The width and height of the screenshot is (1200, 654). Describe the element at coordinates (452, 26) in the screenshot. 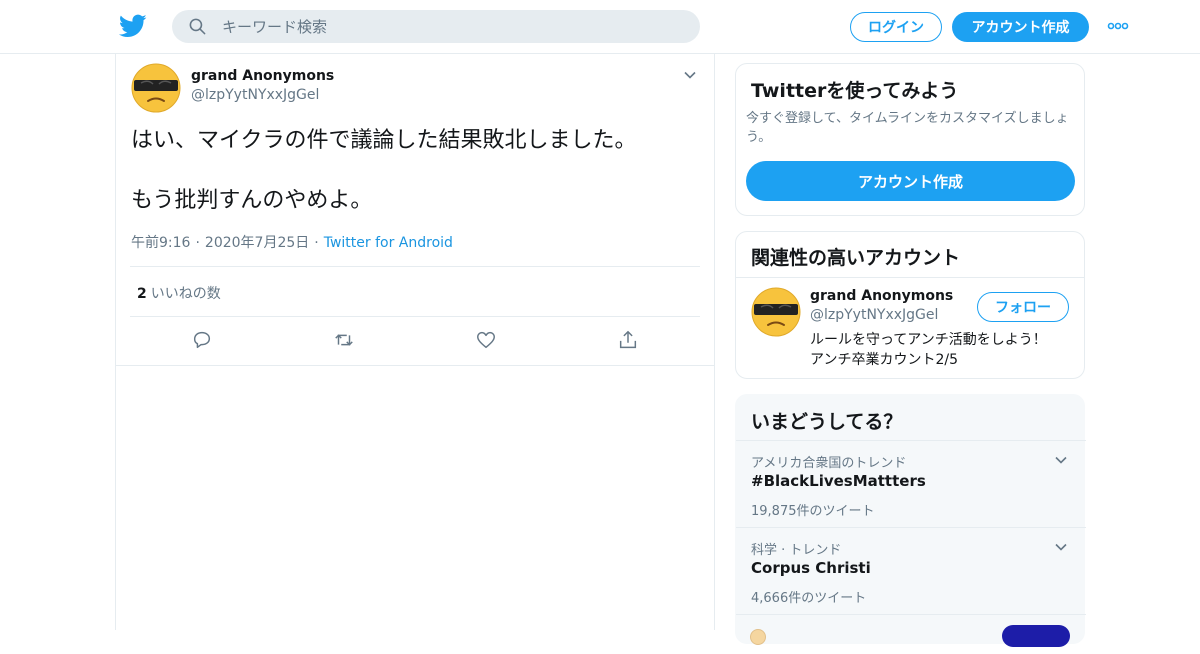

I see `search-input` at that location.